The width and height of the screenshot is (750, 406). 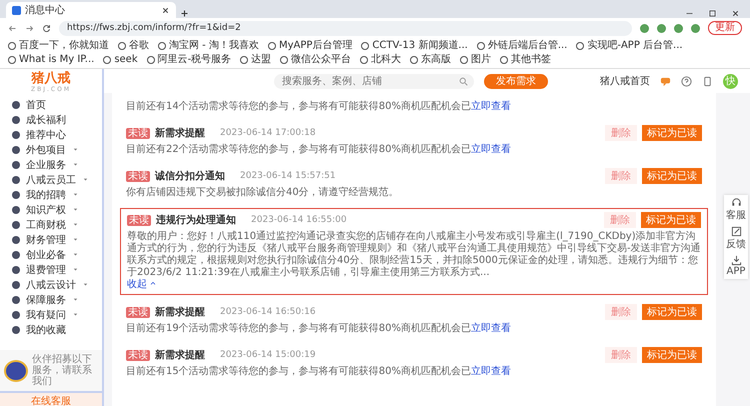 What do you see at coordinates (268, 355) in the screenshot?
I see `message-time: 2023-06-14 15:00:19` at bounding box center [268, 355].